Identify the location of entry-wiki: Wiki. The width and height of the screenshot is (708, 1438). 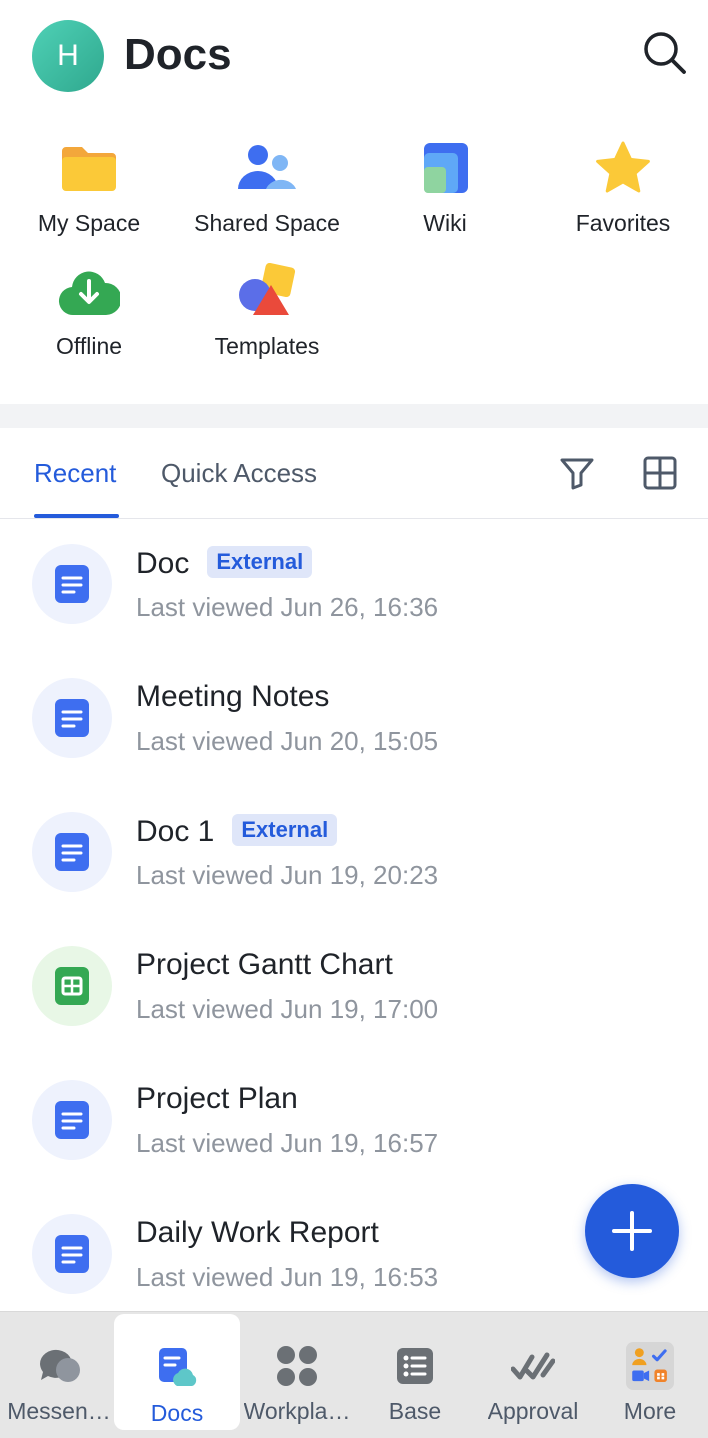
(445, 191).